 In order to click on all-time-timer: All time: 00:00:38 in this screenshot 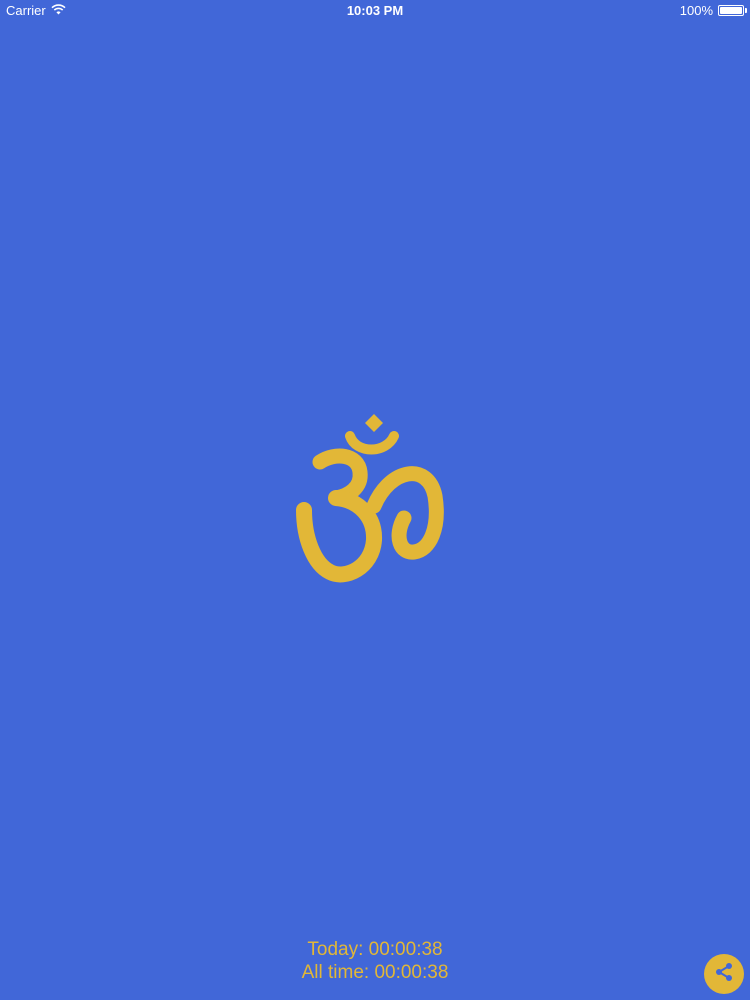, I will do `click(375, 972)`.